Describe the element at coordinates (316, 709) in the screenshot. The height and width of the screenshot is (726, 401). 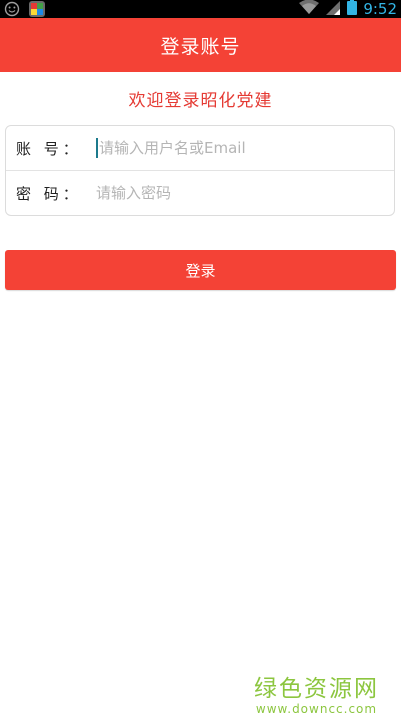
I see `watermark-url: www.downcc.com` at that location.